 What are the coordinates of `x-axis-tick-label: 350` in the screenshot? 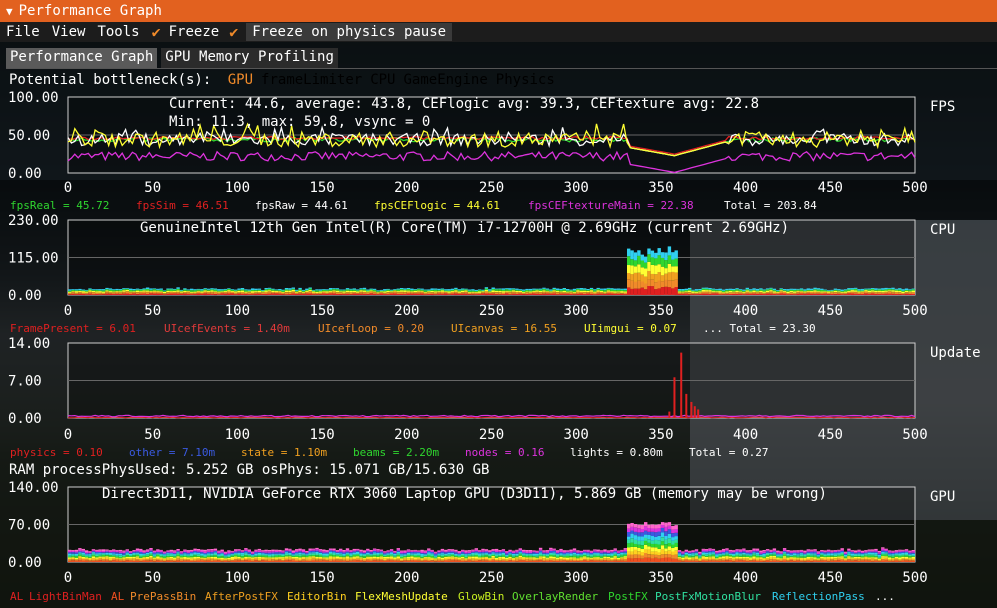 It's located at (660, 578).